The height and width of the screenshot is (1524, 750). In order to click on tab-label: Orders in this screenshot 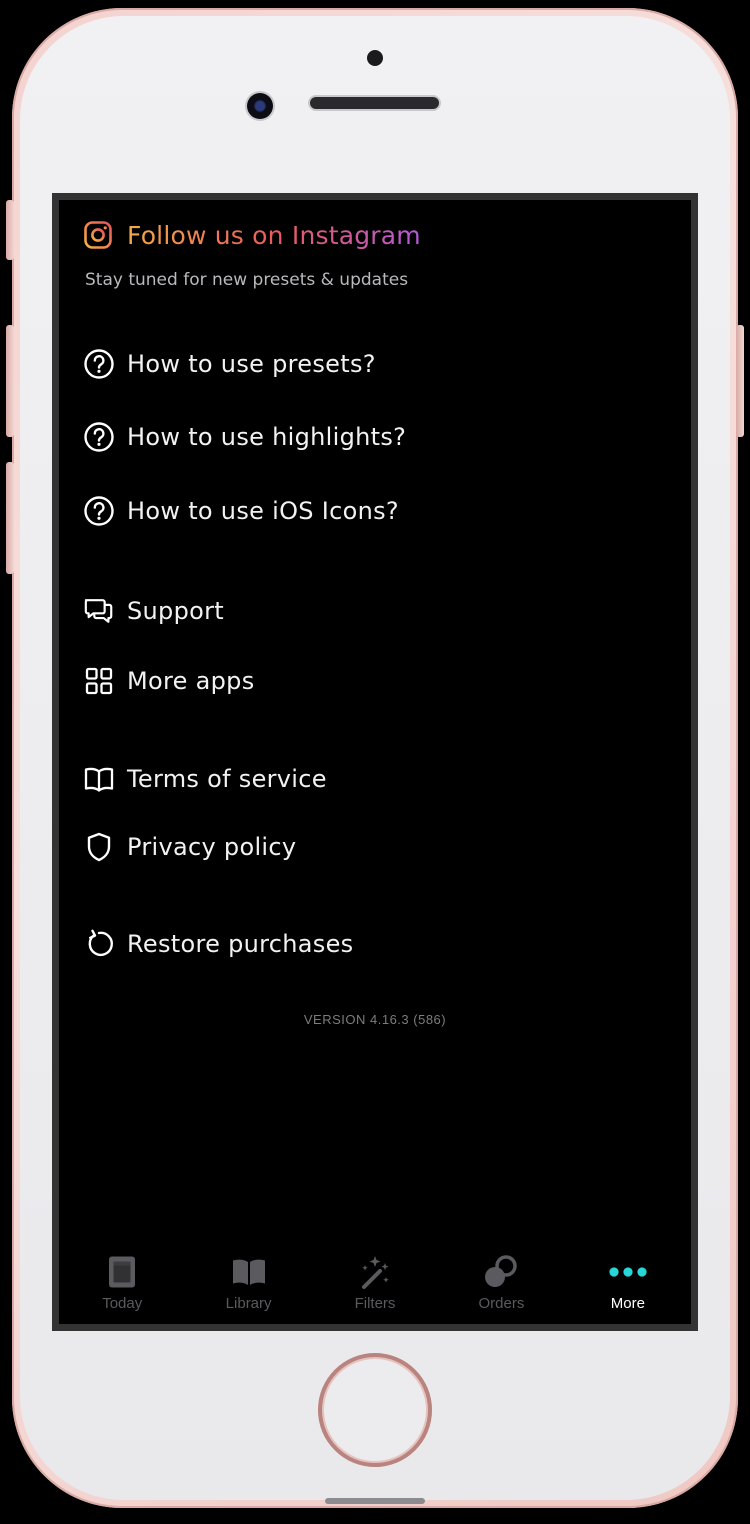, I will do `click(501, 1303)`.